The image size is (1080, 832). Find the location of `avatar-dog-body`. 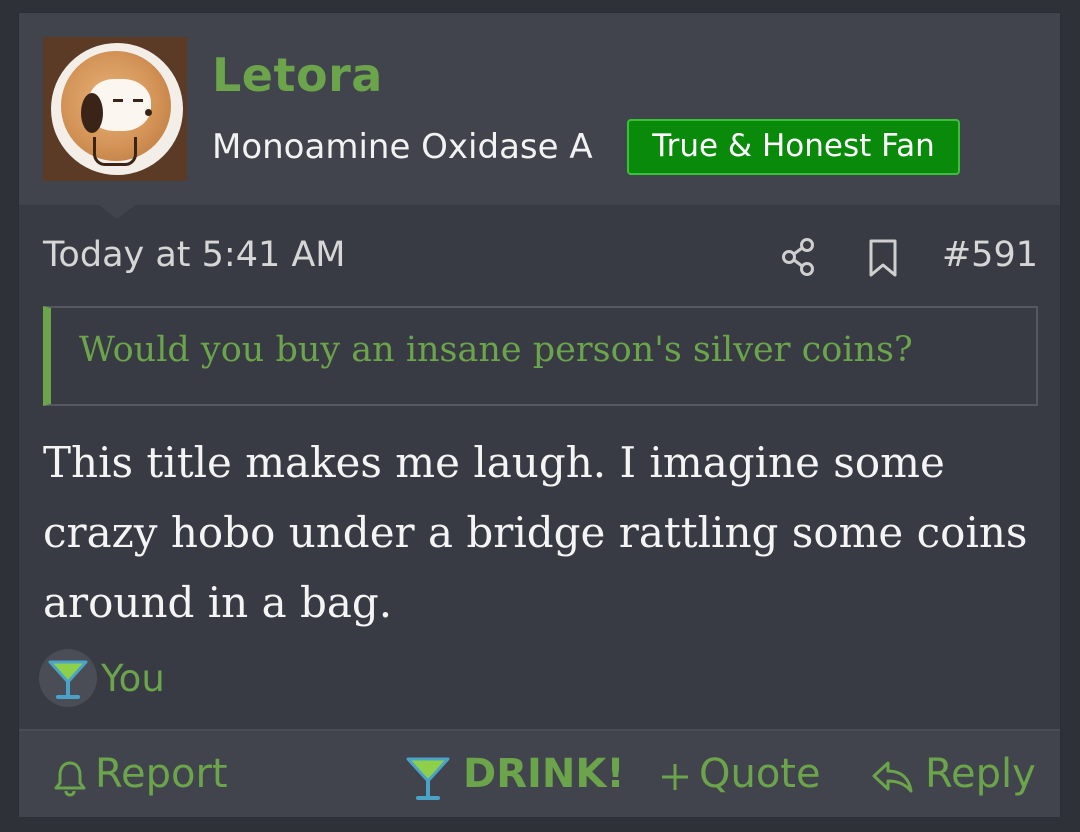

avatar-dog-body is located at coordinates (115, 151).